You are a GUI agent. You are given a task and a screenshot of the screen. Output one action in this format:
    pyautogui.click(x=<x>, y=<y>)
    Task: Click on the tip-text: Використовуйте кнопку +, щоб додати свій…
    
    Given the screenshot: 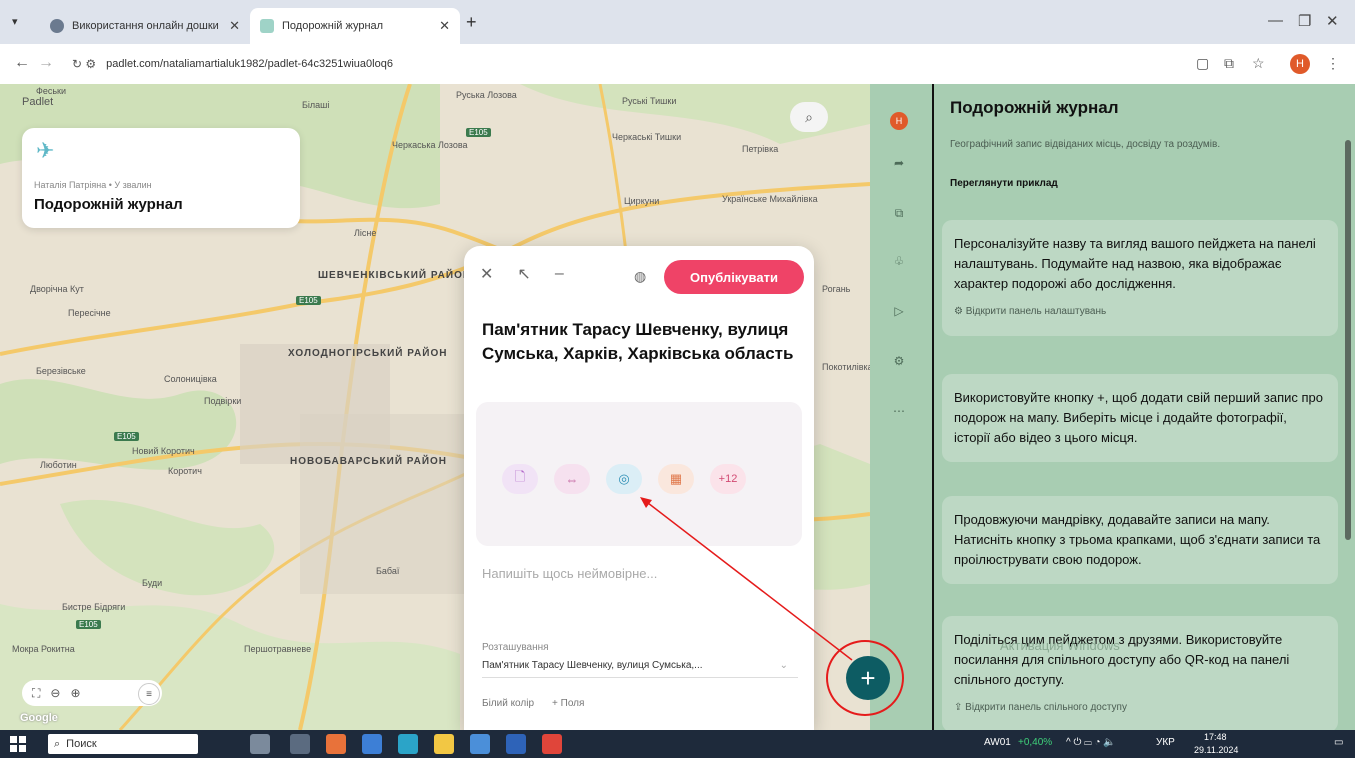 What is the action you would take?
    pyautogui.click(x=1139, y=417)
    